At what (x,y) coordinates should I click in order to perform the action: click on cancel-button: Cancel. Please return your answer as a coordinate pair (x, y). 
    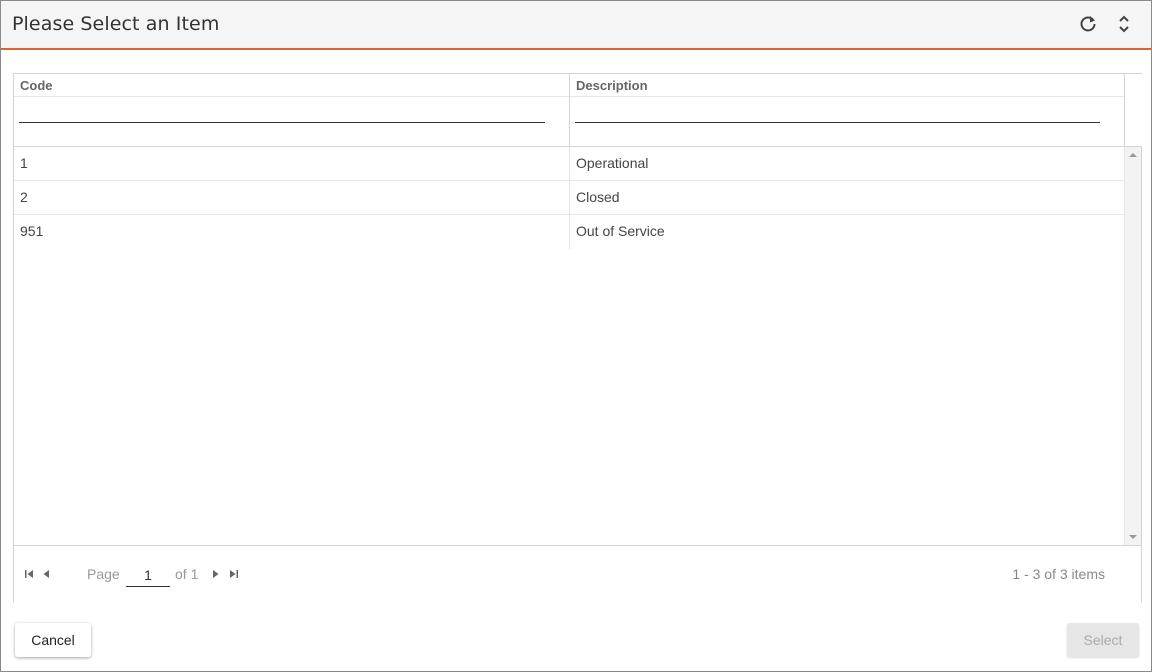
    Looking at the image, I should click on (53, 640).